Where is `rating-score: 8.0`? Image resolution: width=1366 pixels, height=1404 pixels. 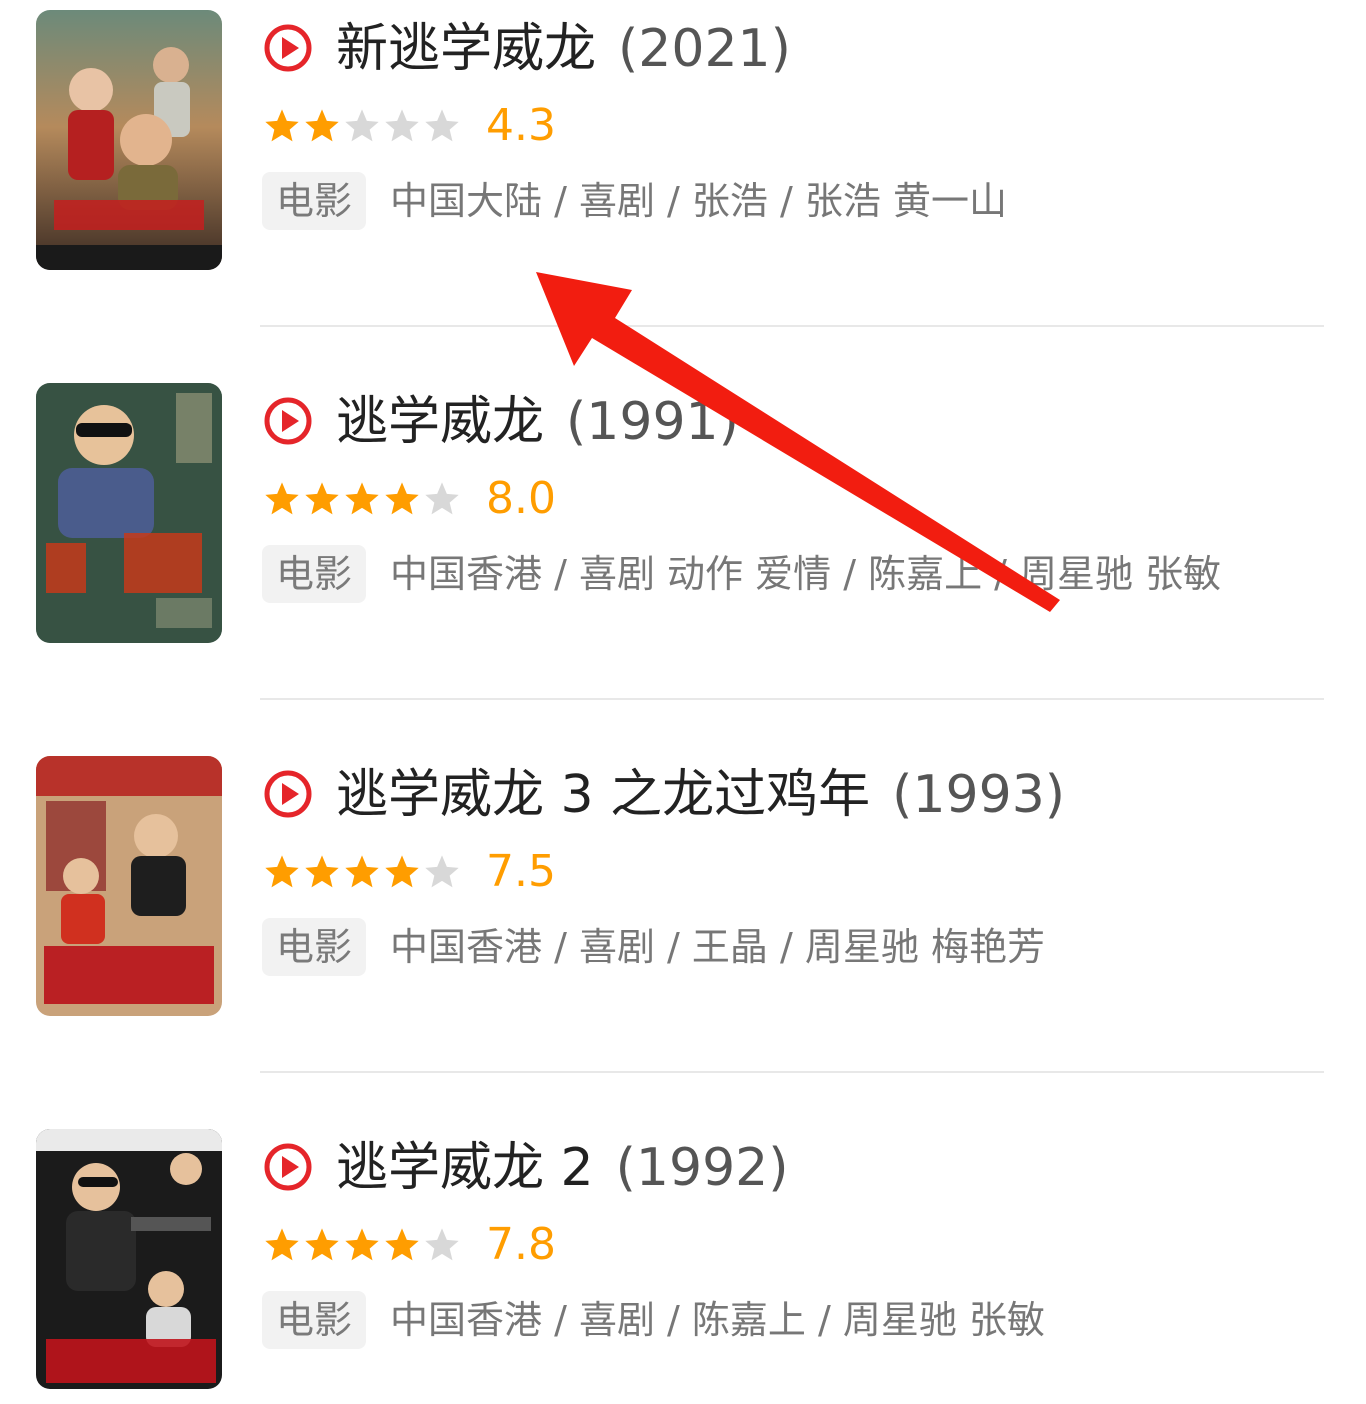
rating-score: 8.0 is located at coordinates (521, 498).